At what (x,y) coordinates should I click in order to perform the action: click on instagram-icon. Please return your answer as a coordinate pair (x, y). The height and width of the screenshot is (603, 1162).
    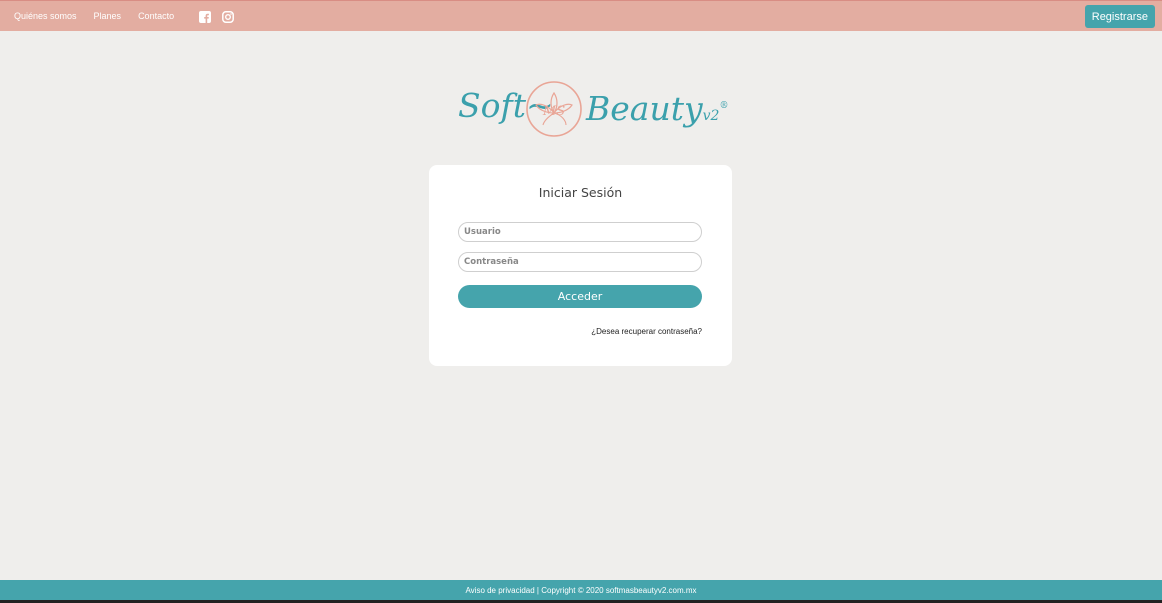
    Looking at the image, I should click on (228, 16).